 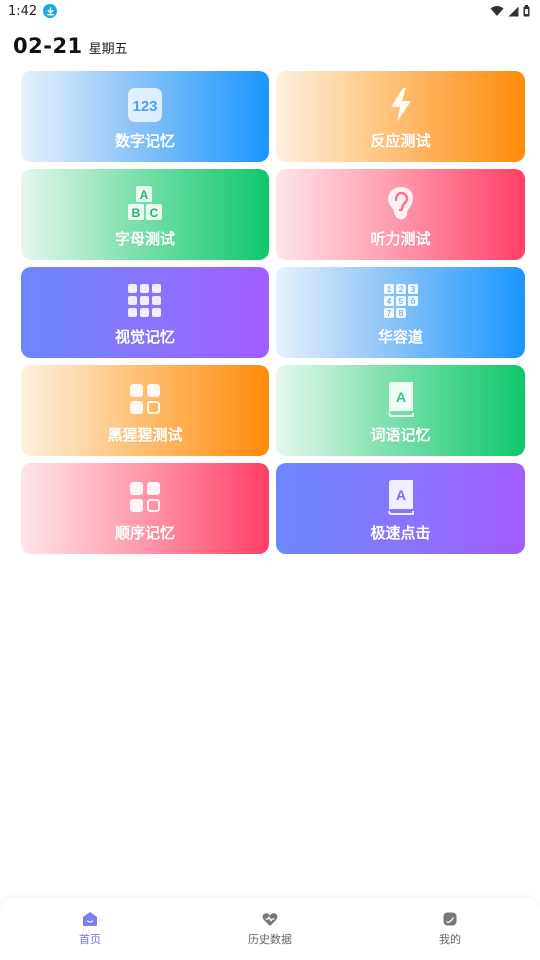 I want to click on card-word-memory: A 词语记忆, so click(x=400, y=410).